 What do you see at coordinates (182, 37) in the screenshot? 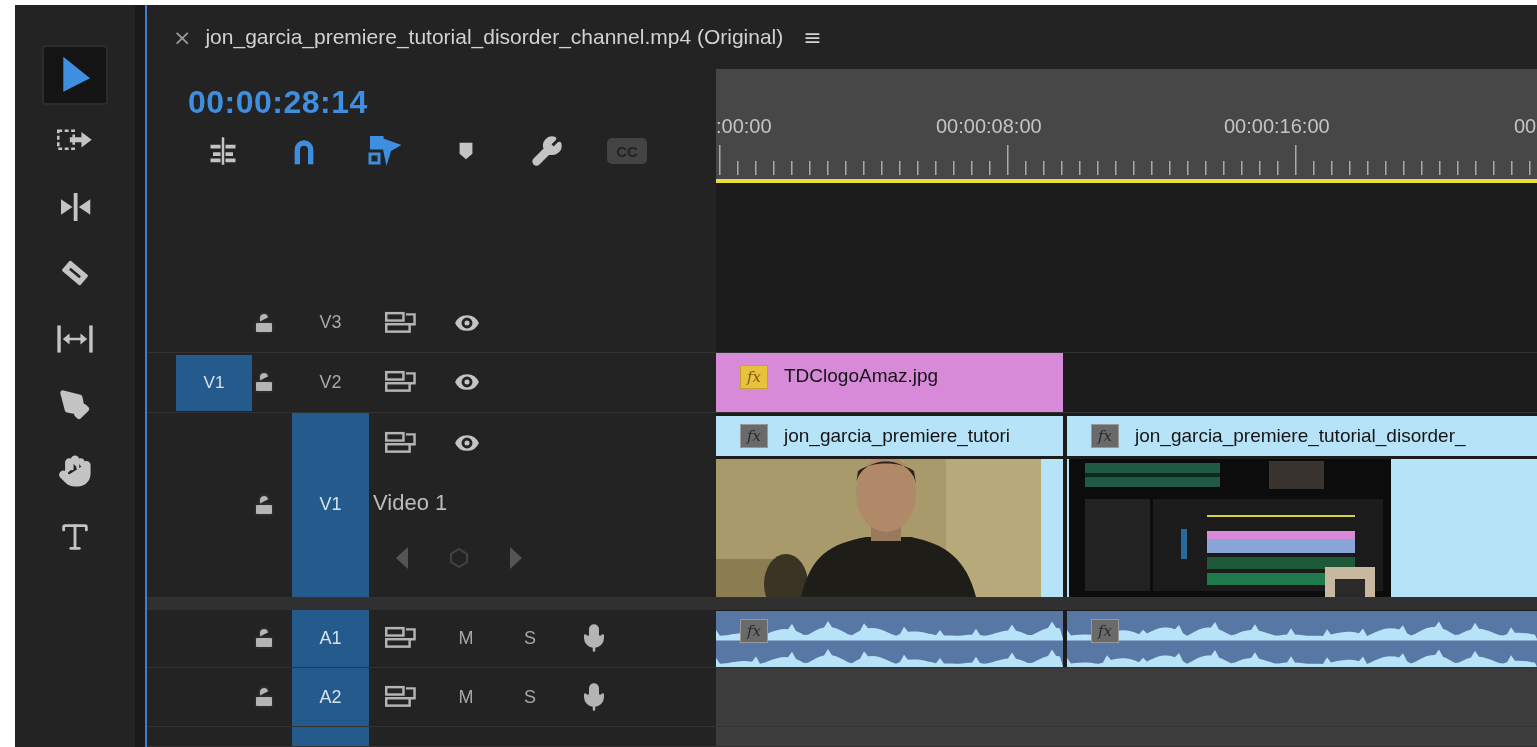
I see `close-tab-button: ×` at bounding box center [182, 37].